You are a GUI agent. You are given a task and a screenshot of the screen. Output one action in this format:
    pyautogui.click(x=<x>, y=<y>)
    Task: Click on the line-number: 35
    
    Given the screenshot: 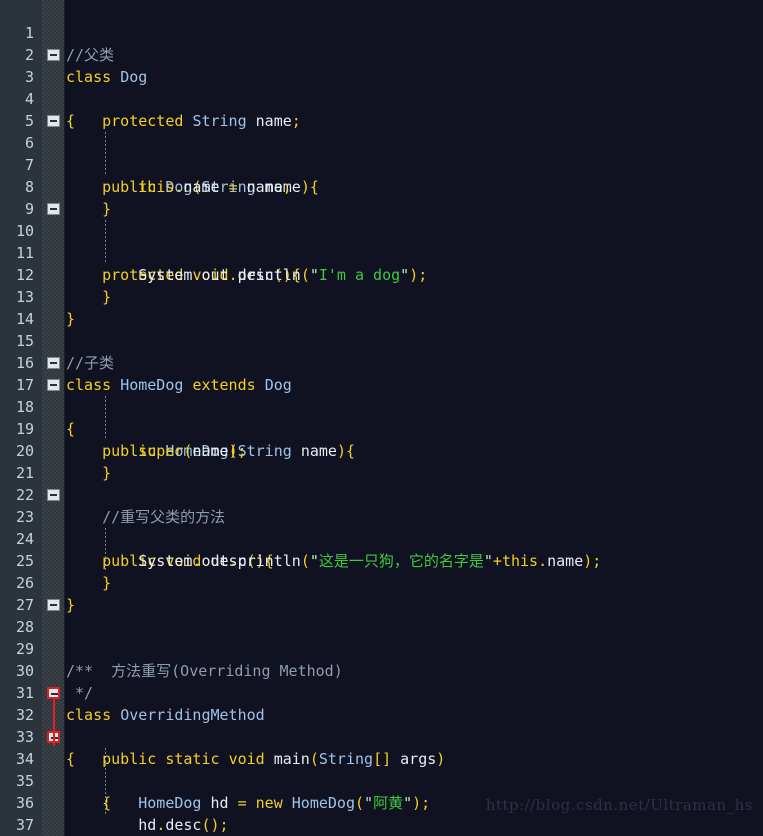 What is the action you would take?
    pyautogui.click(x=24, y=781)
    